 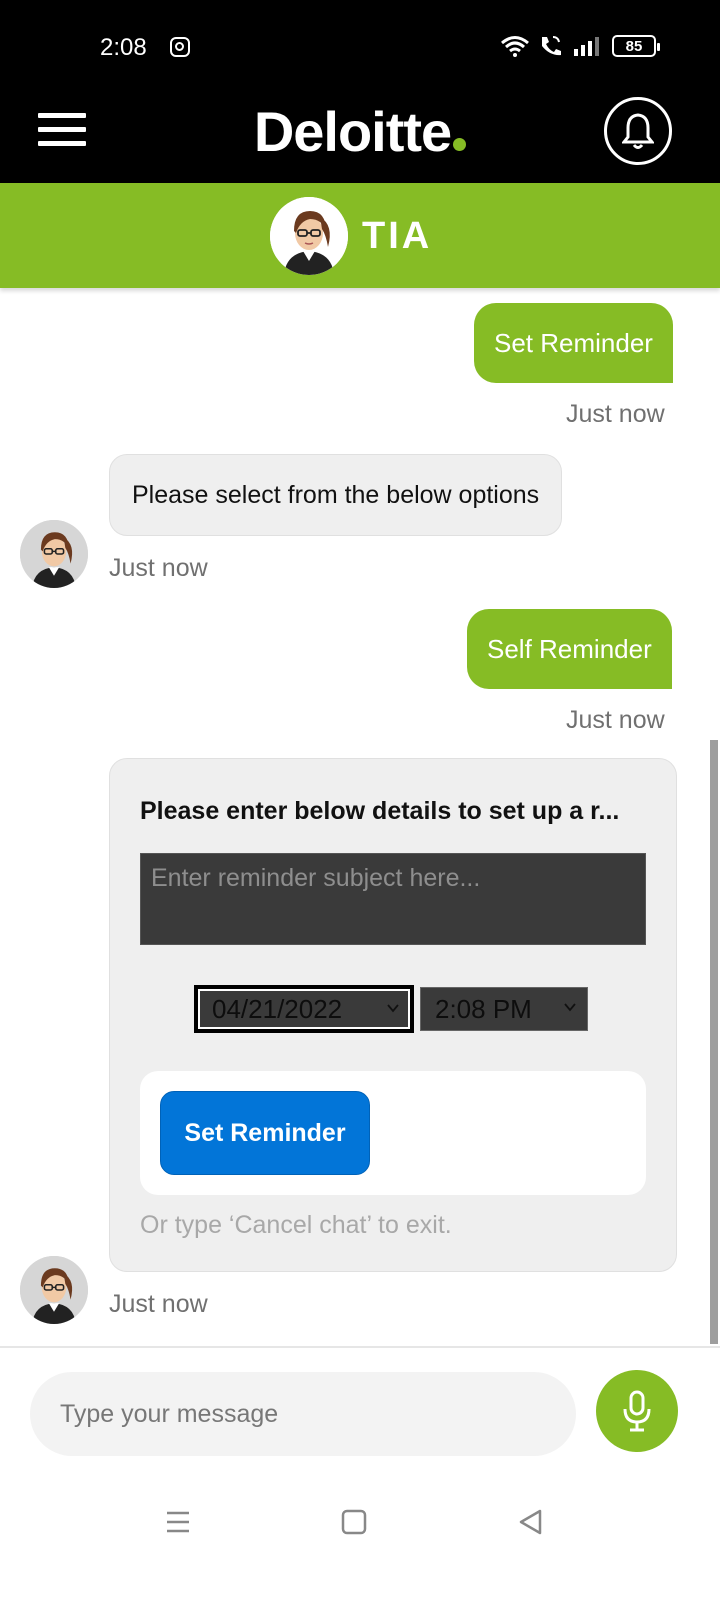 What do you see at coordinates (530, 1522) in the screenshot?
I see `back-icon` at bounding box center [530, 1522].